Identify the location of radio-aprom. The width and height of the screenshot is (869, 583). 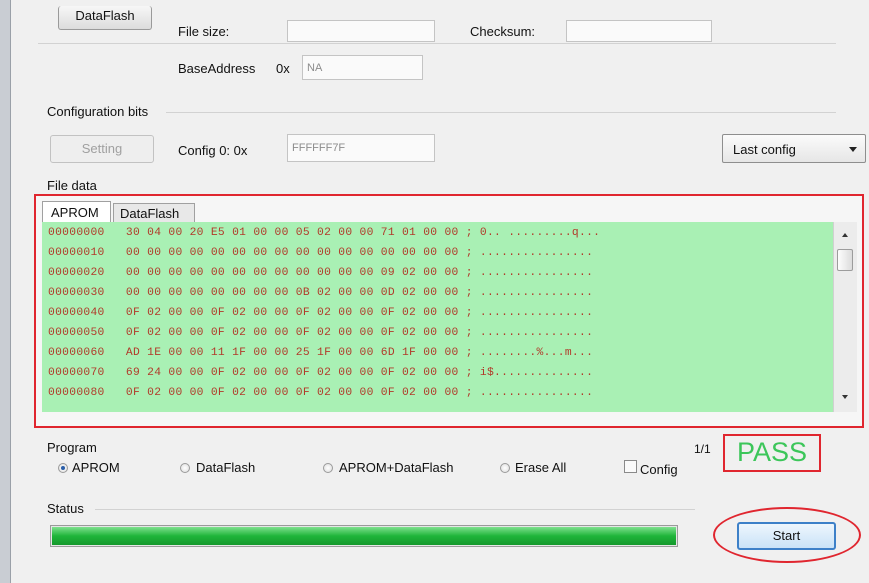
(63, 468).